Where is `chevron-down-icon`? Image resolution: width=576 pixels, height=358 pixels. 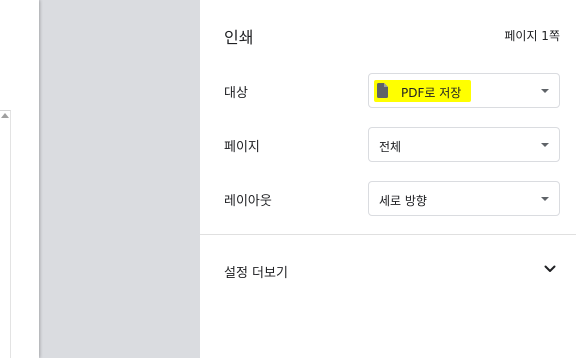
chevron-down-icon is located at coordinates (550, 268).